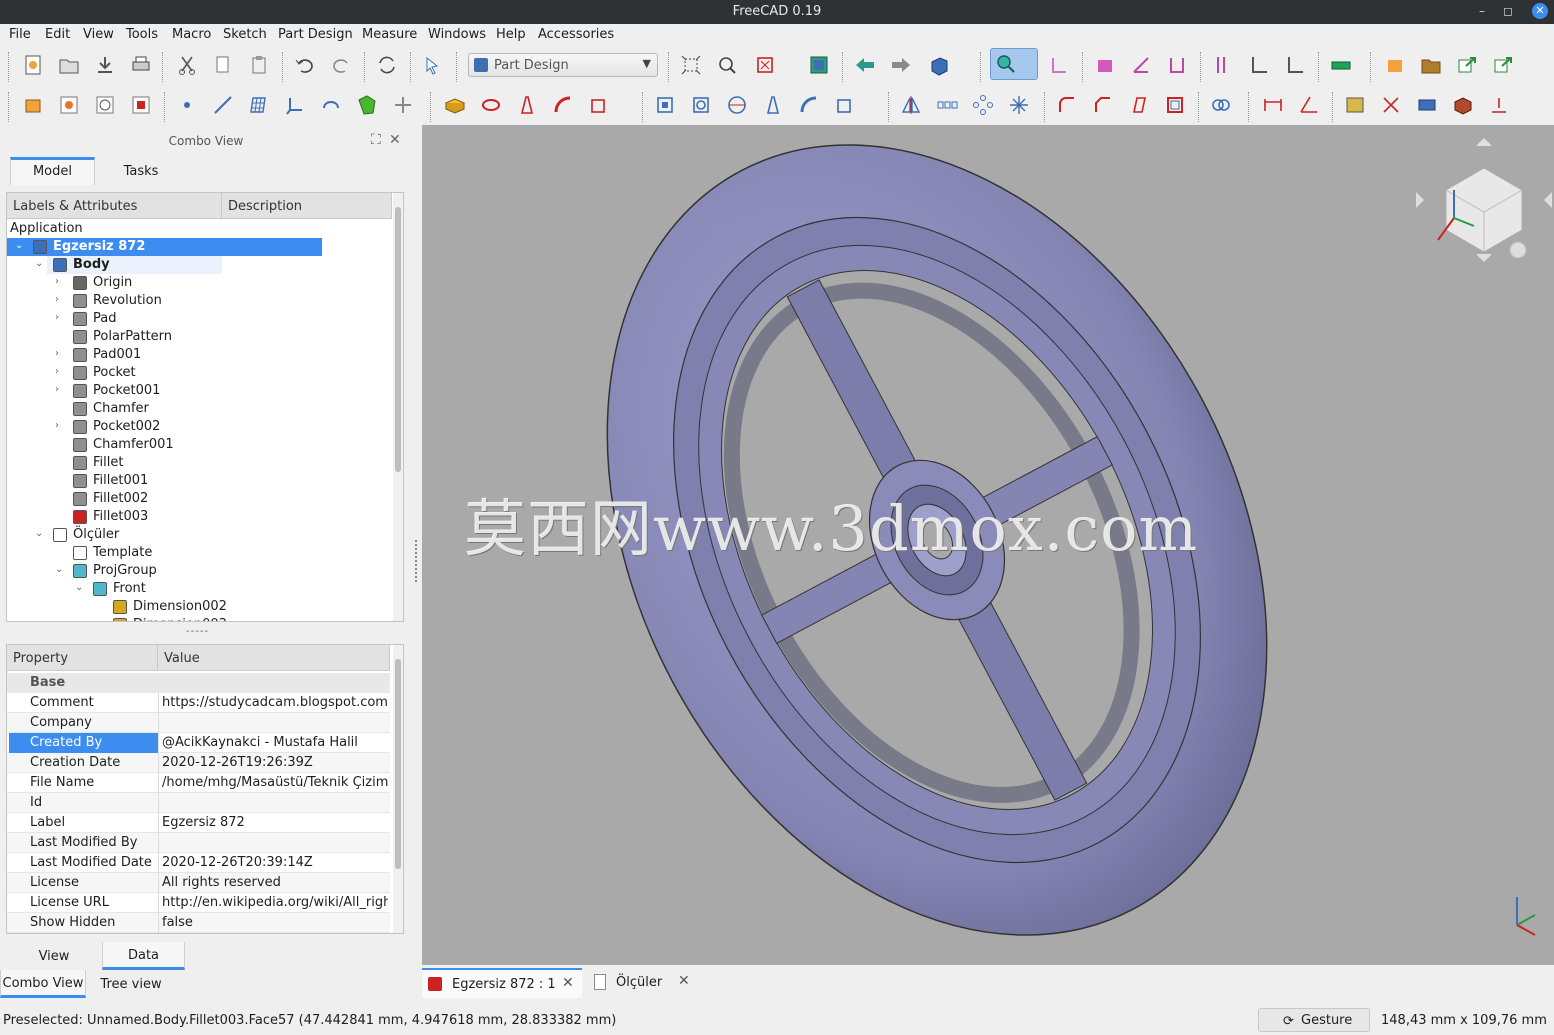  I want to click on pocket-icon, so click(665, 105).